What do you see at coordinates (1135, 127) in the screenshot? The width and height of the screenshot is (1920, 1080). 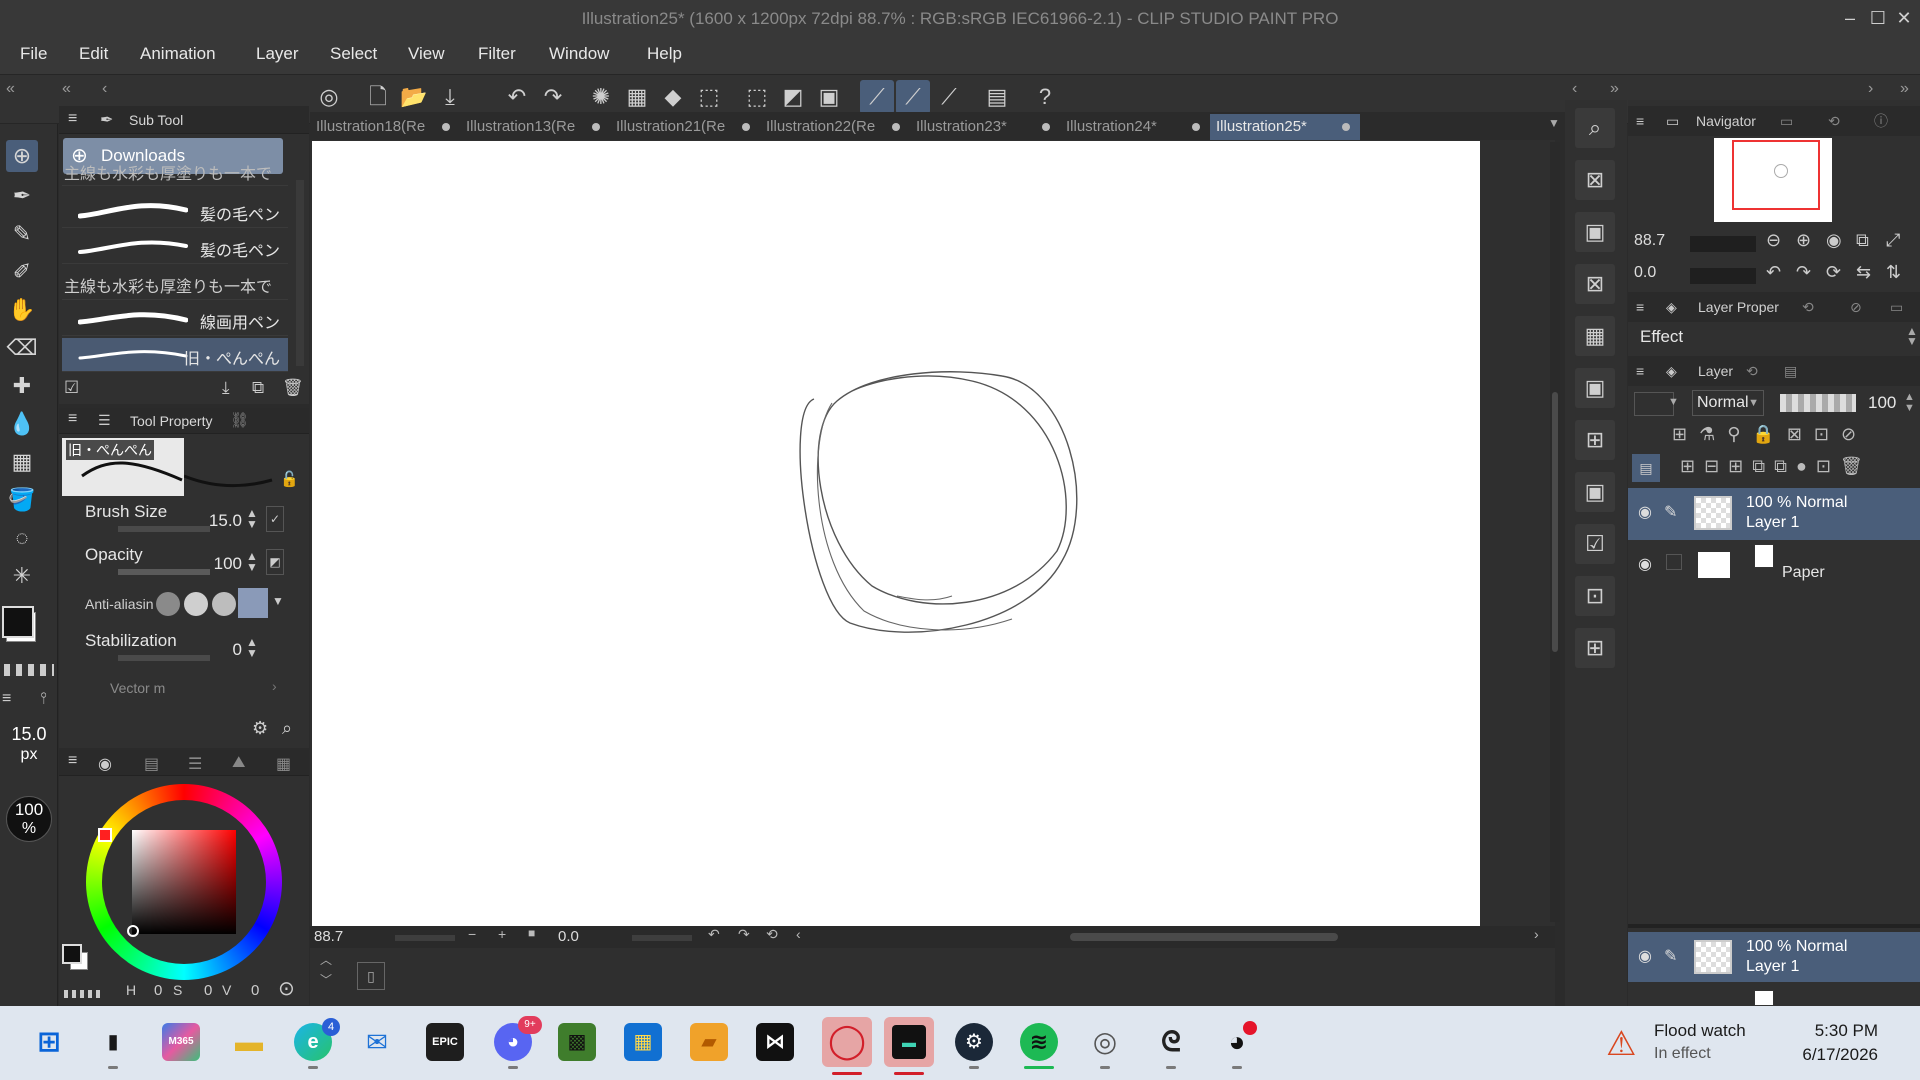 I see `tab-illustration24: Illustration24*` at bounding box center [1135, 127].